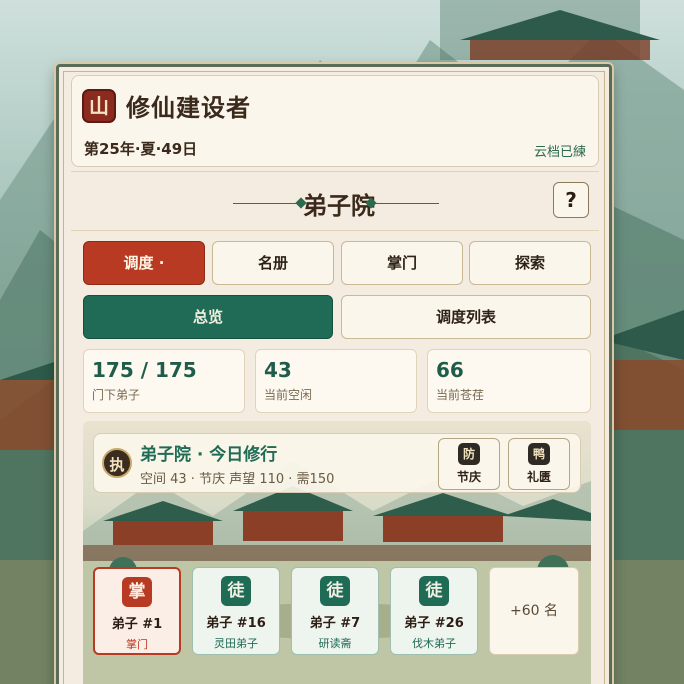  What do you see at coordinates (265, 203) in the screenshot?
I see `title-divider-left` at bounding box center [265, 203].